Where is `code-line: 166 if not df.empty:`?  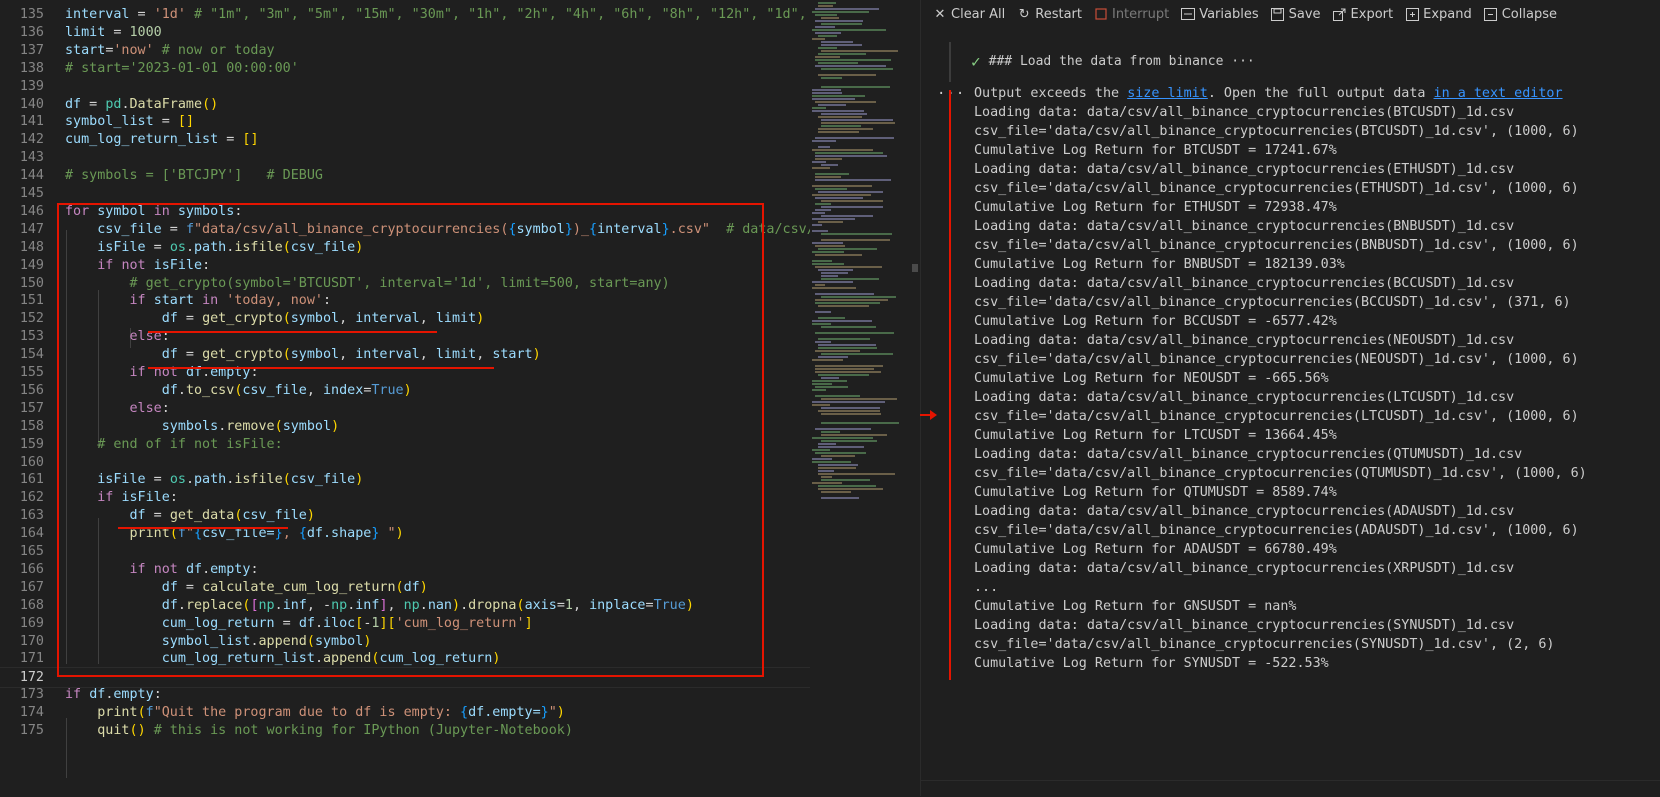 code-line: 166 if not df.empty: is located at coordinates (405, 569).